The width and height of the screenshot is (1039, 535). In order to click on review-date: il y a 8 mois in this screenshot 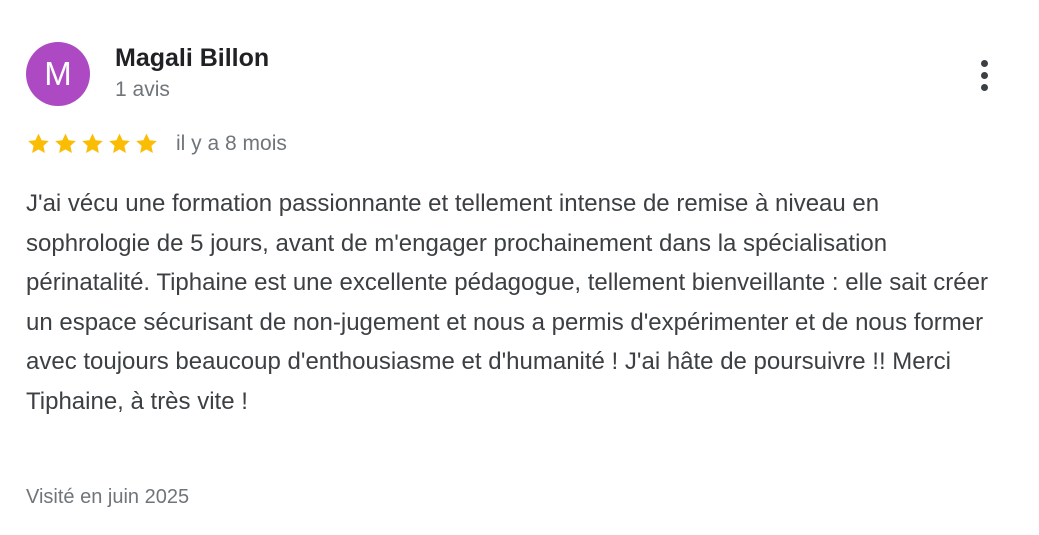, I will do `click(231, 143)`.